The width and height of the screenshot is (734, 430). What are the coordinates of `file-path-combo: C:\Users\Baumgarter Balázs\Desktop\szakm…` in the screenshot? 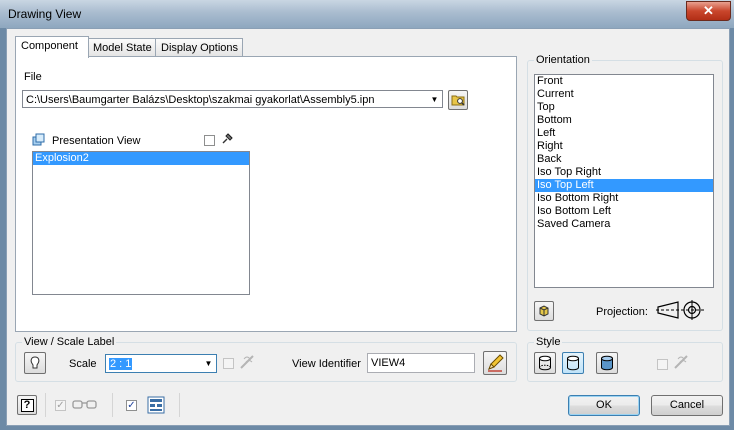 It's located at (232, 99).